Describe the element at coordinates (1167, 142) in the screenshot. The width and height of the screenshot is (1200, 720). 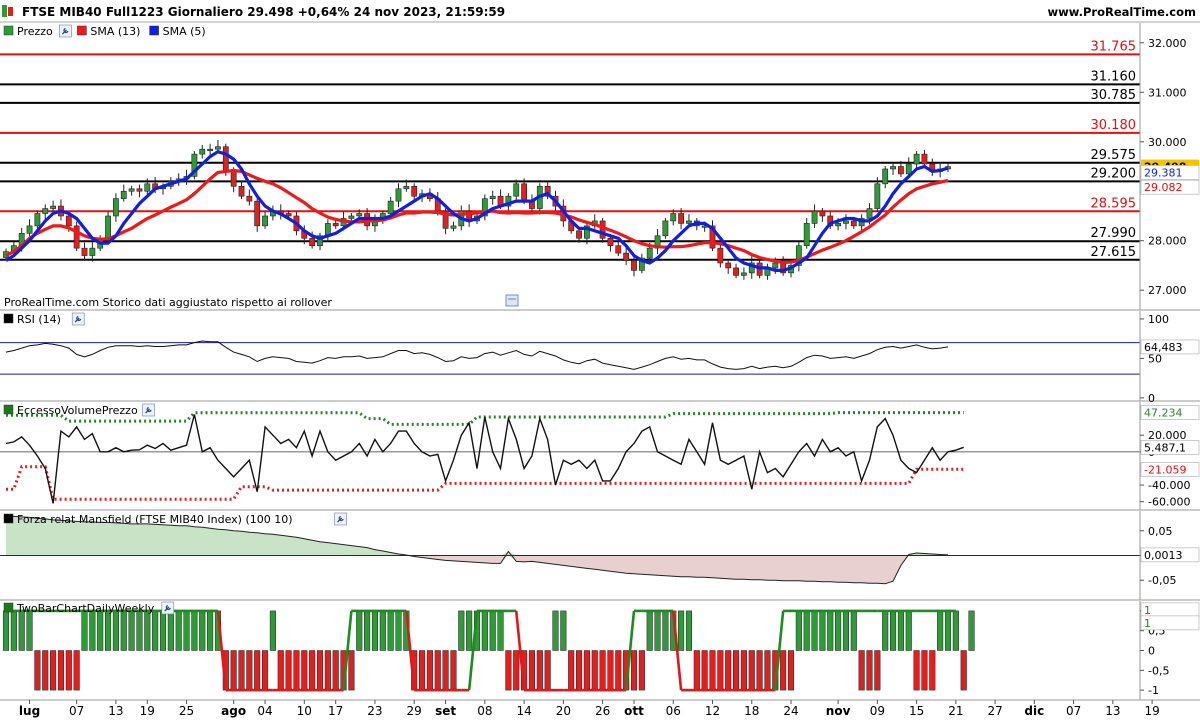
I see `price-y-tick-label: 30.000` at that location.